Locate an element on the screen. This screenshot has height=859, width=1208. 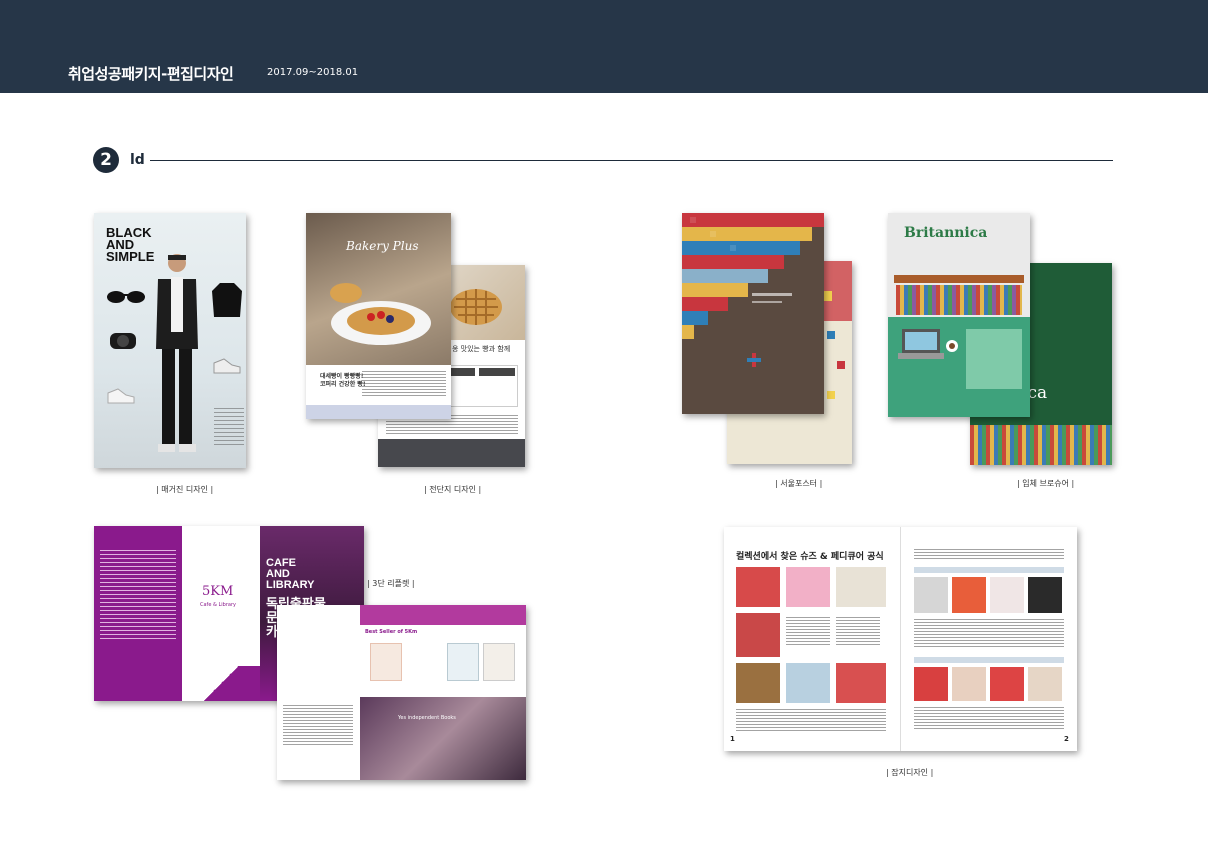
cafe-title: CAFE AND LIBRARY is located at coordinates (290, 574).